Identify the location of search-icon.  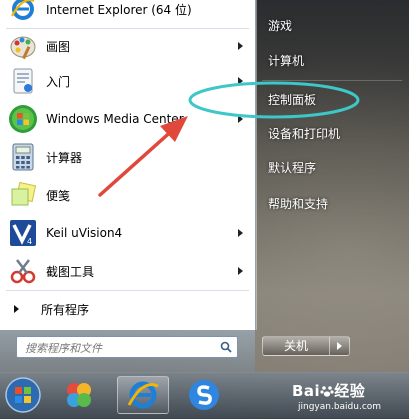
(226, 347).